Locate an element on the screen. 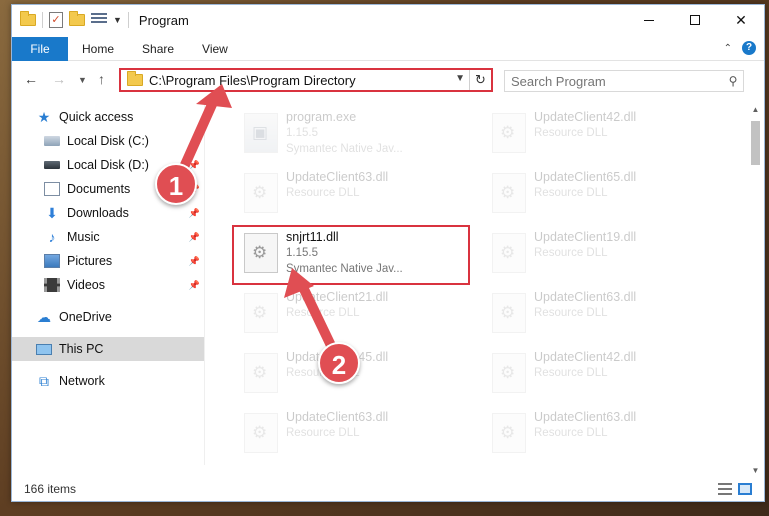 This screenshot has height=516, width=769. annotation-badge-2: 2 is located at coordinates (339, 363).